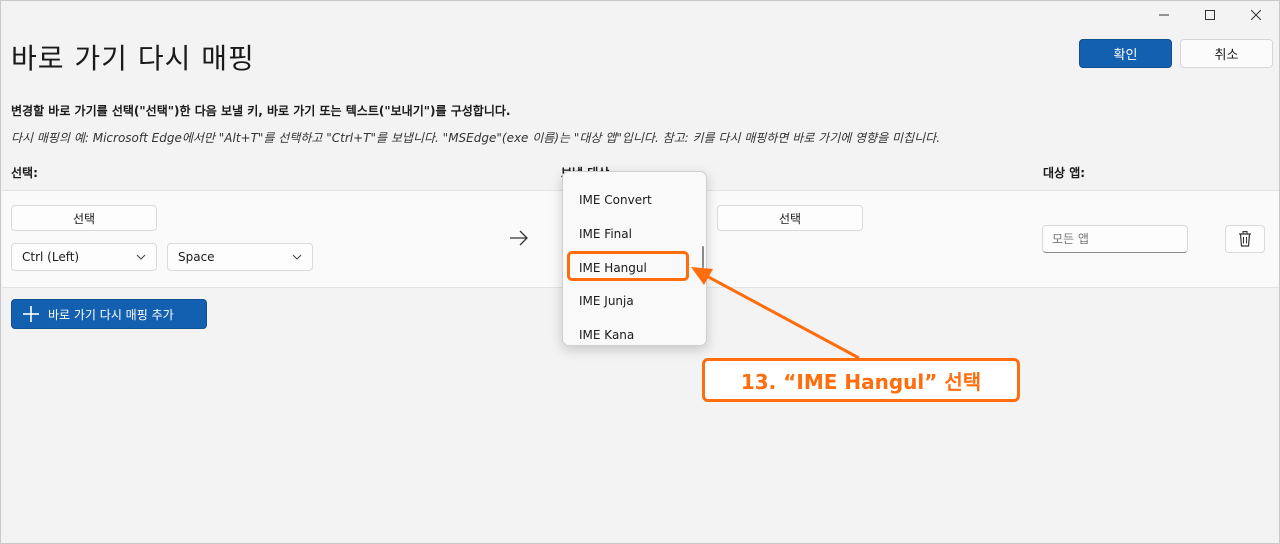 The width and height of the screenshot is (1280, 544). I want to click on annotation-callout: 13. “IME Hangul” 선택, so click(861, 380).